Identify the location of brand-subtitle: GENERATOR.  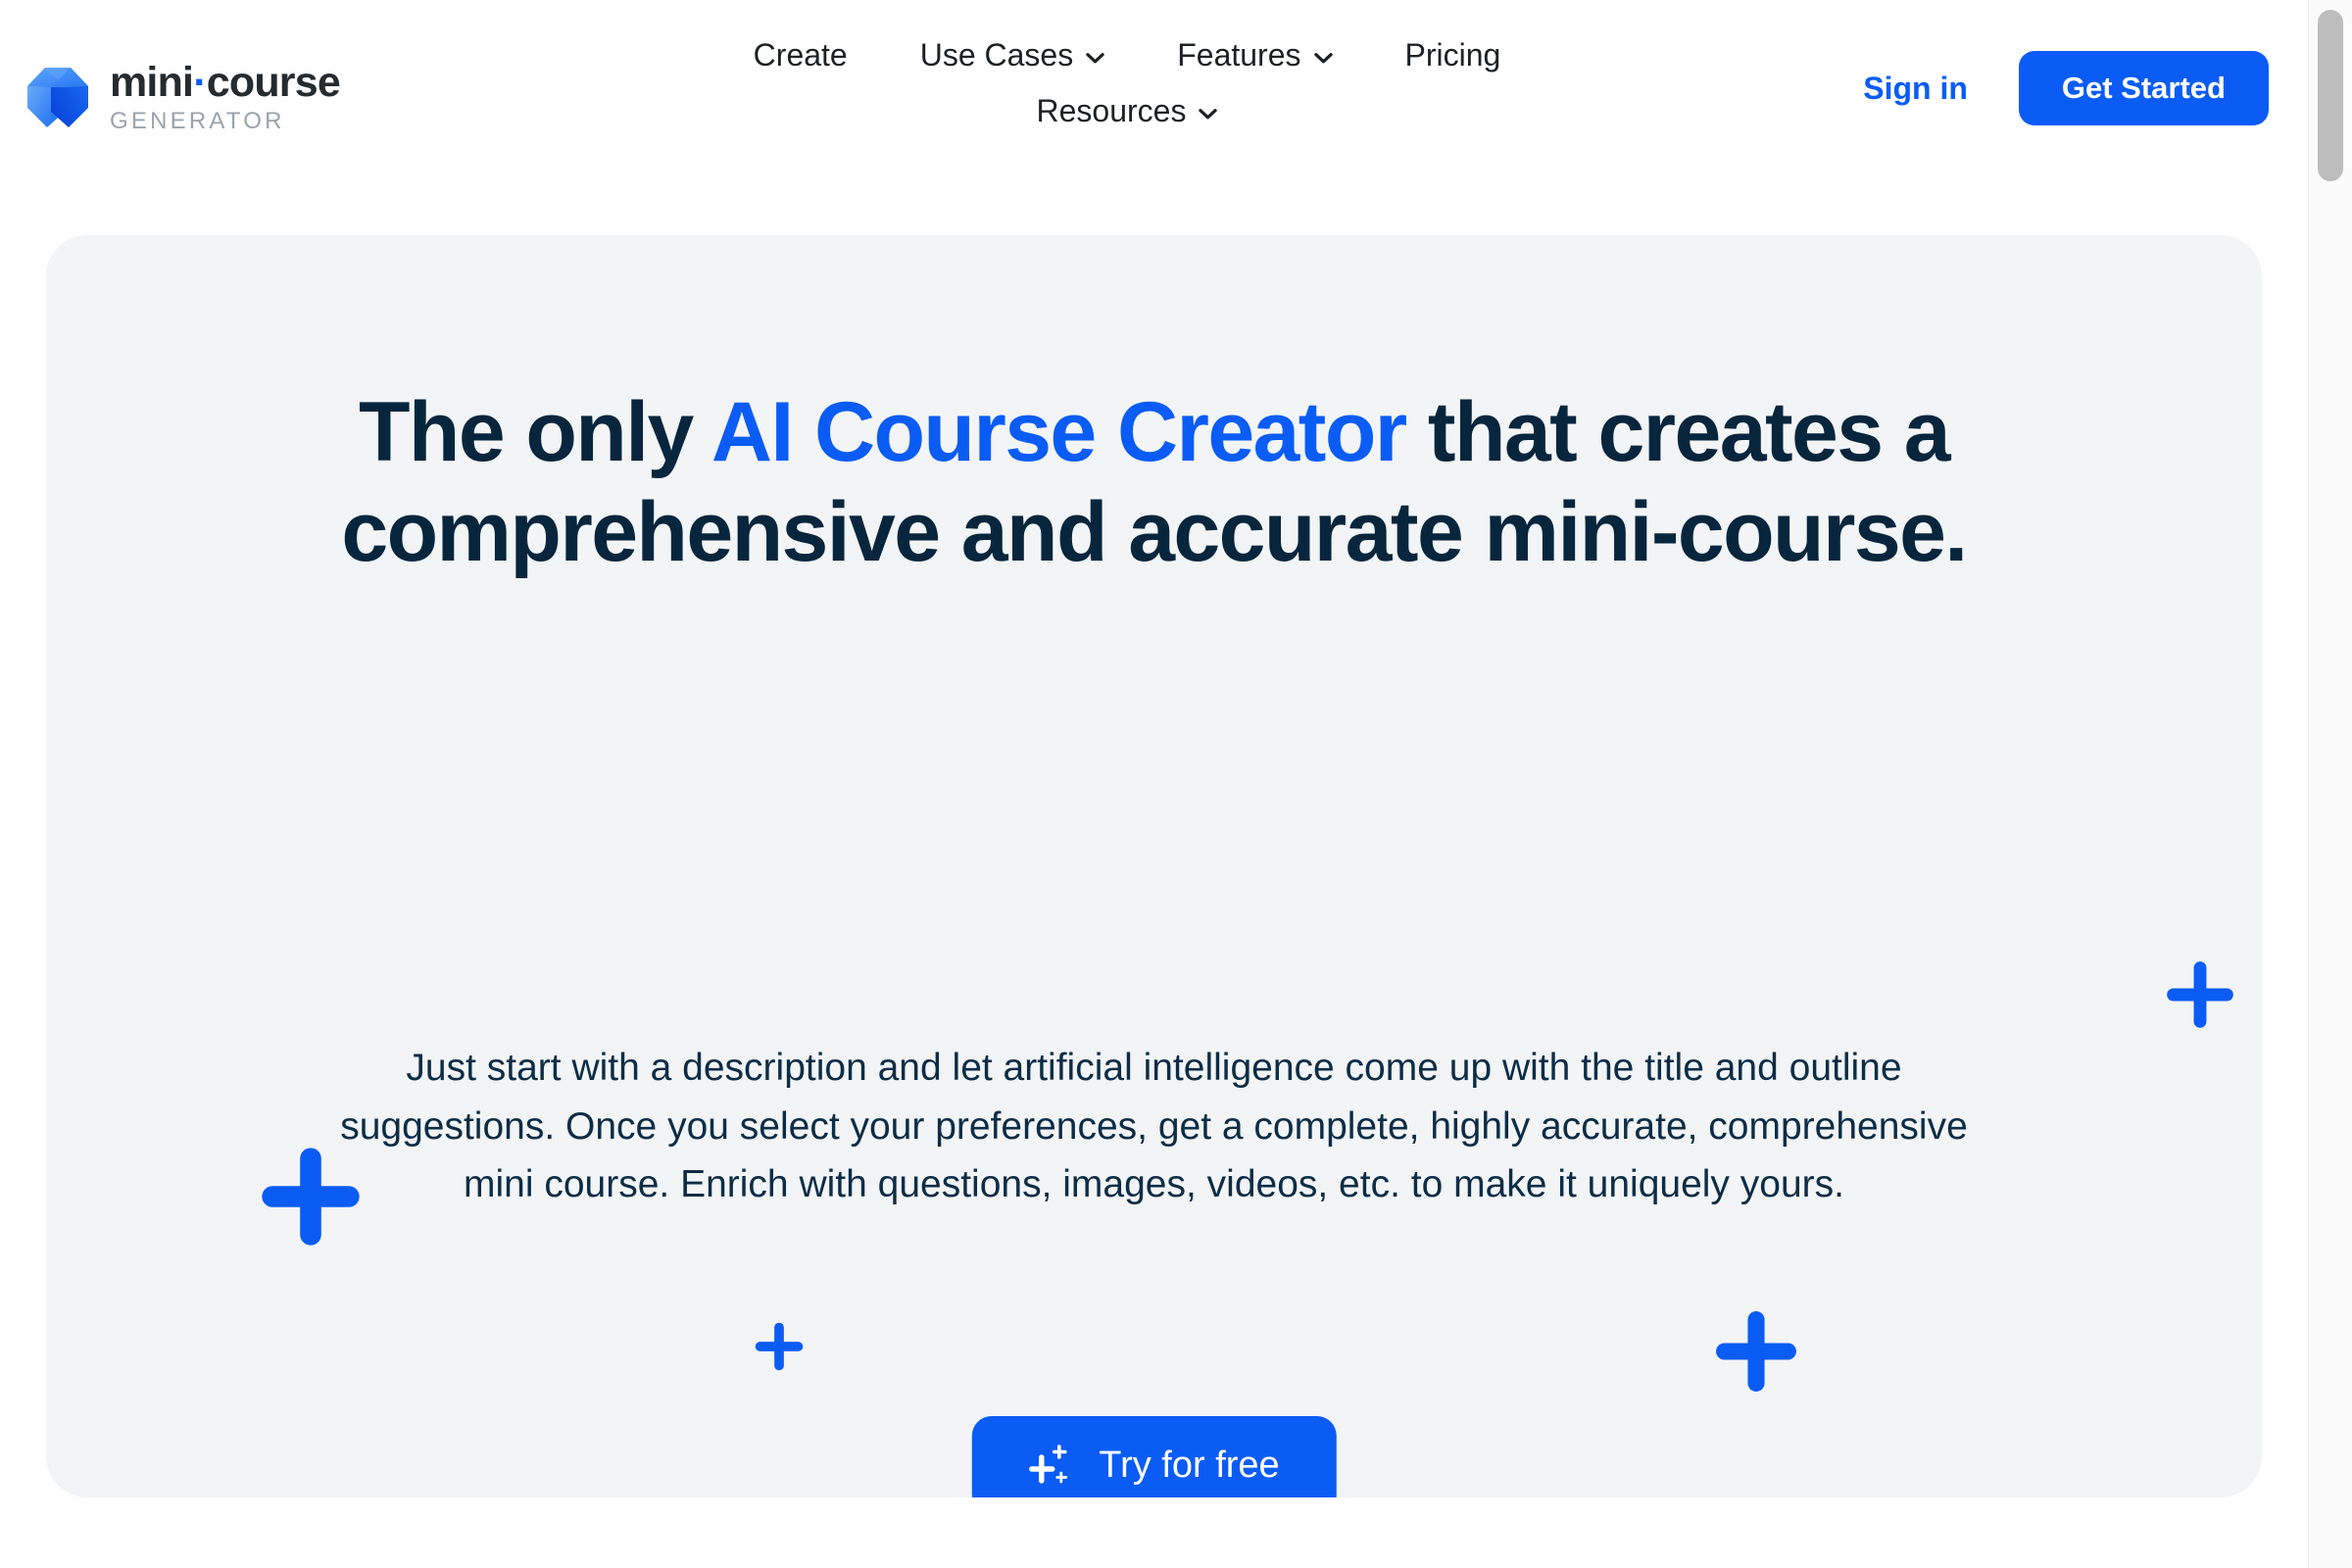
(197, 120).